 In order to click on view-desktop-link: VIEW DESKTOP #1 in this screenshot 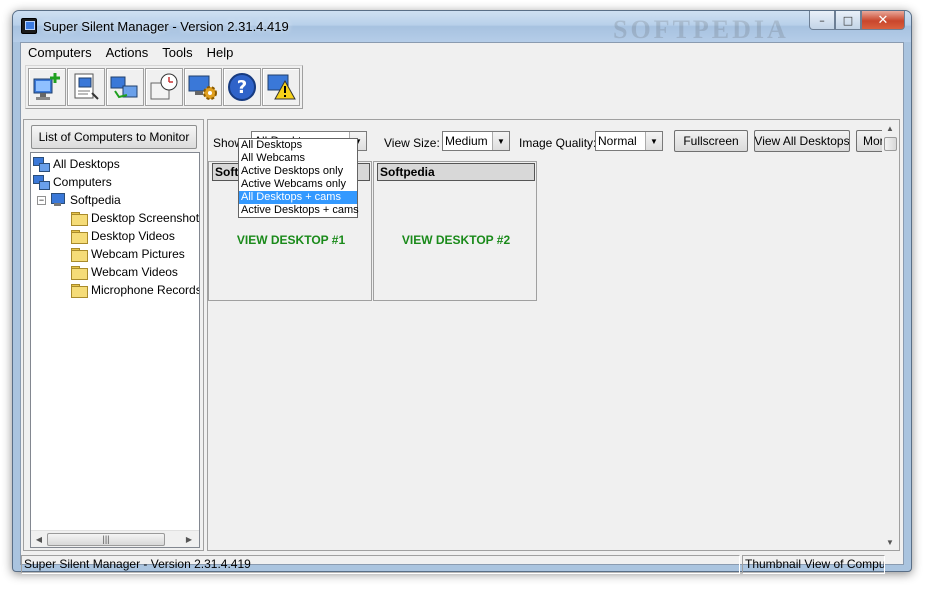, I will do `click(291, 240)`.